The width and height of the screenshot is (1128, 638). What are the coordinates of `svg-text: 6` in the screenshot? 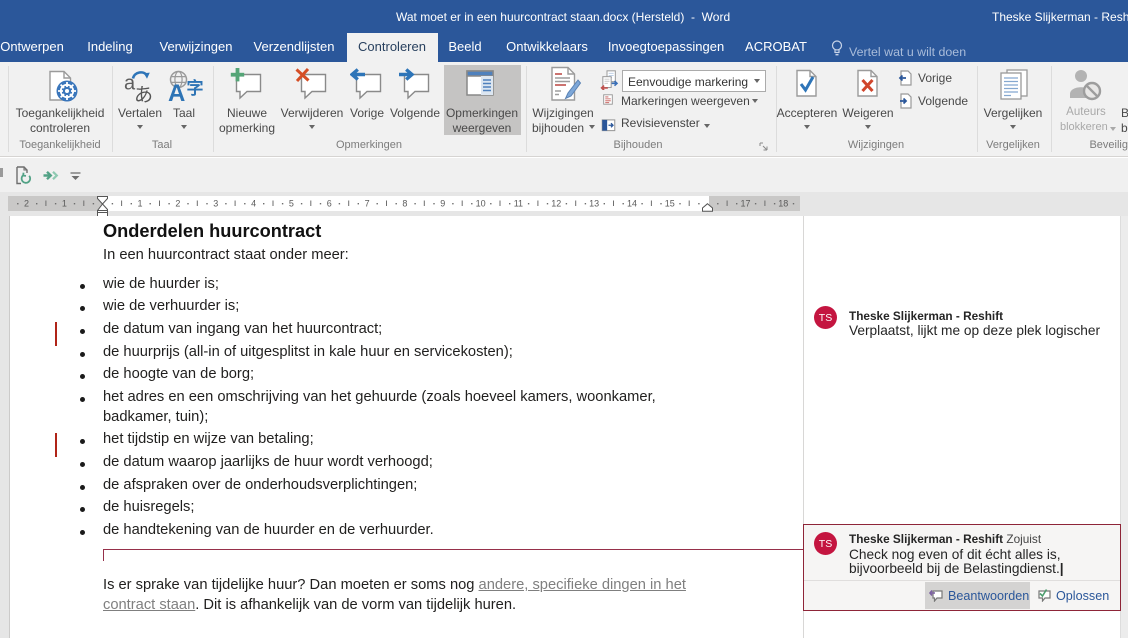 It's located at (329, 204).